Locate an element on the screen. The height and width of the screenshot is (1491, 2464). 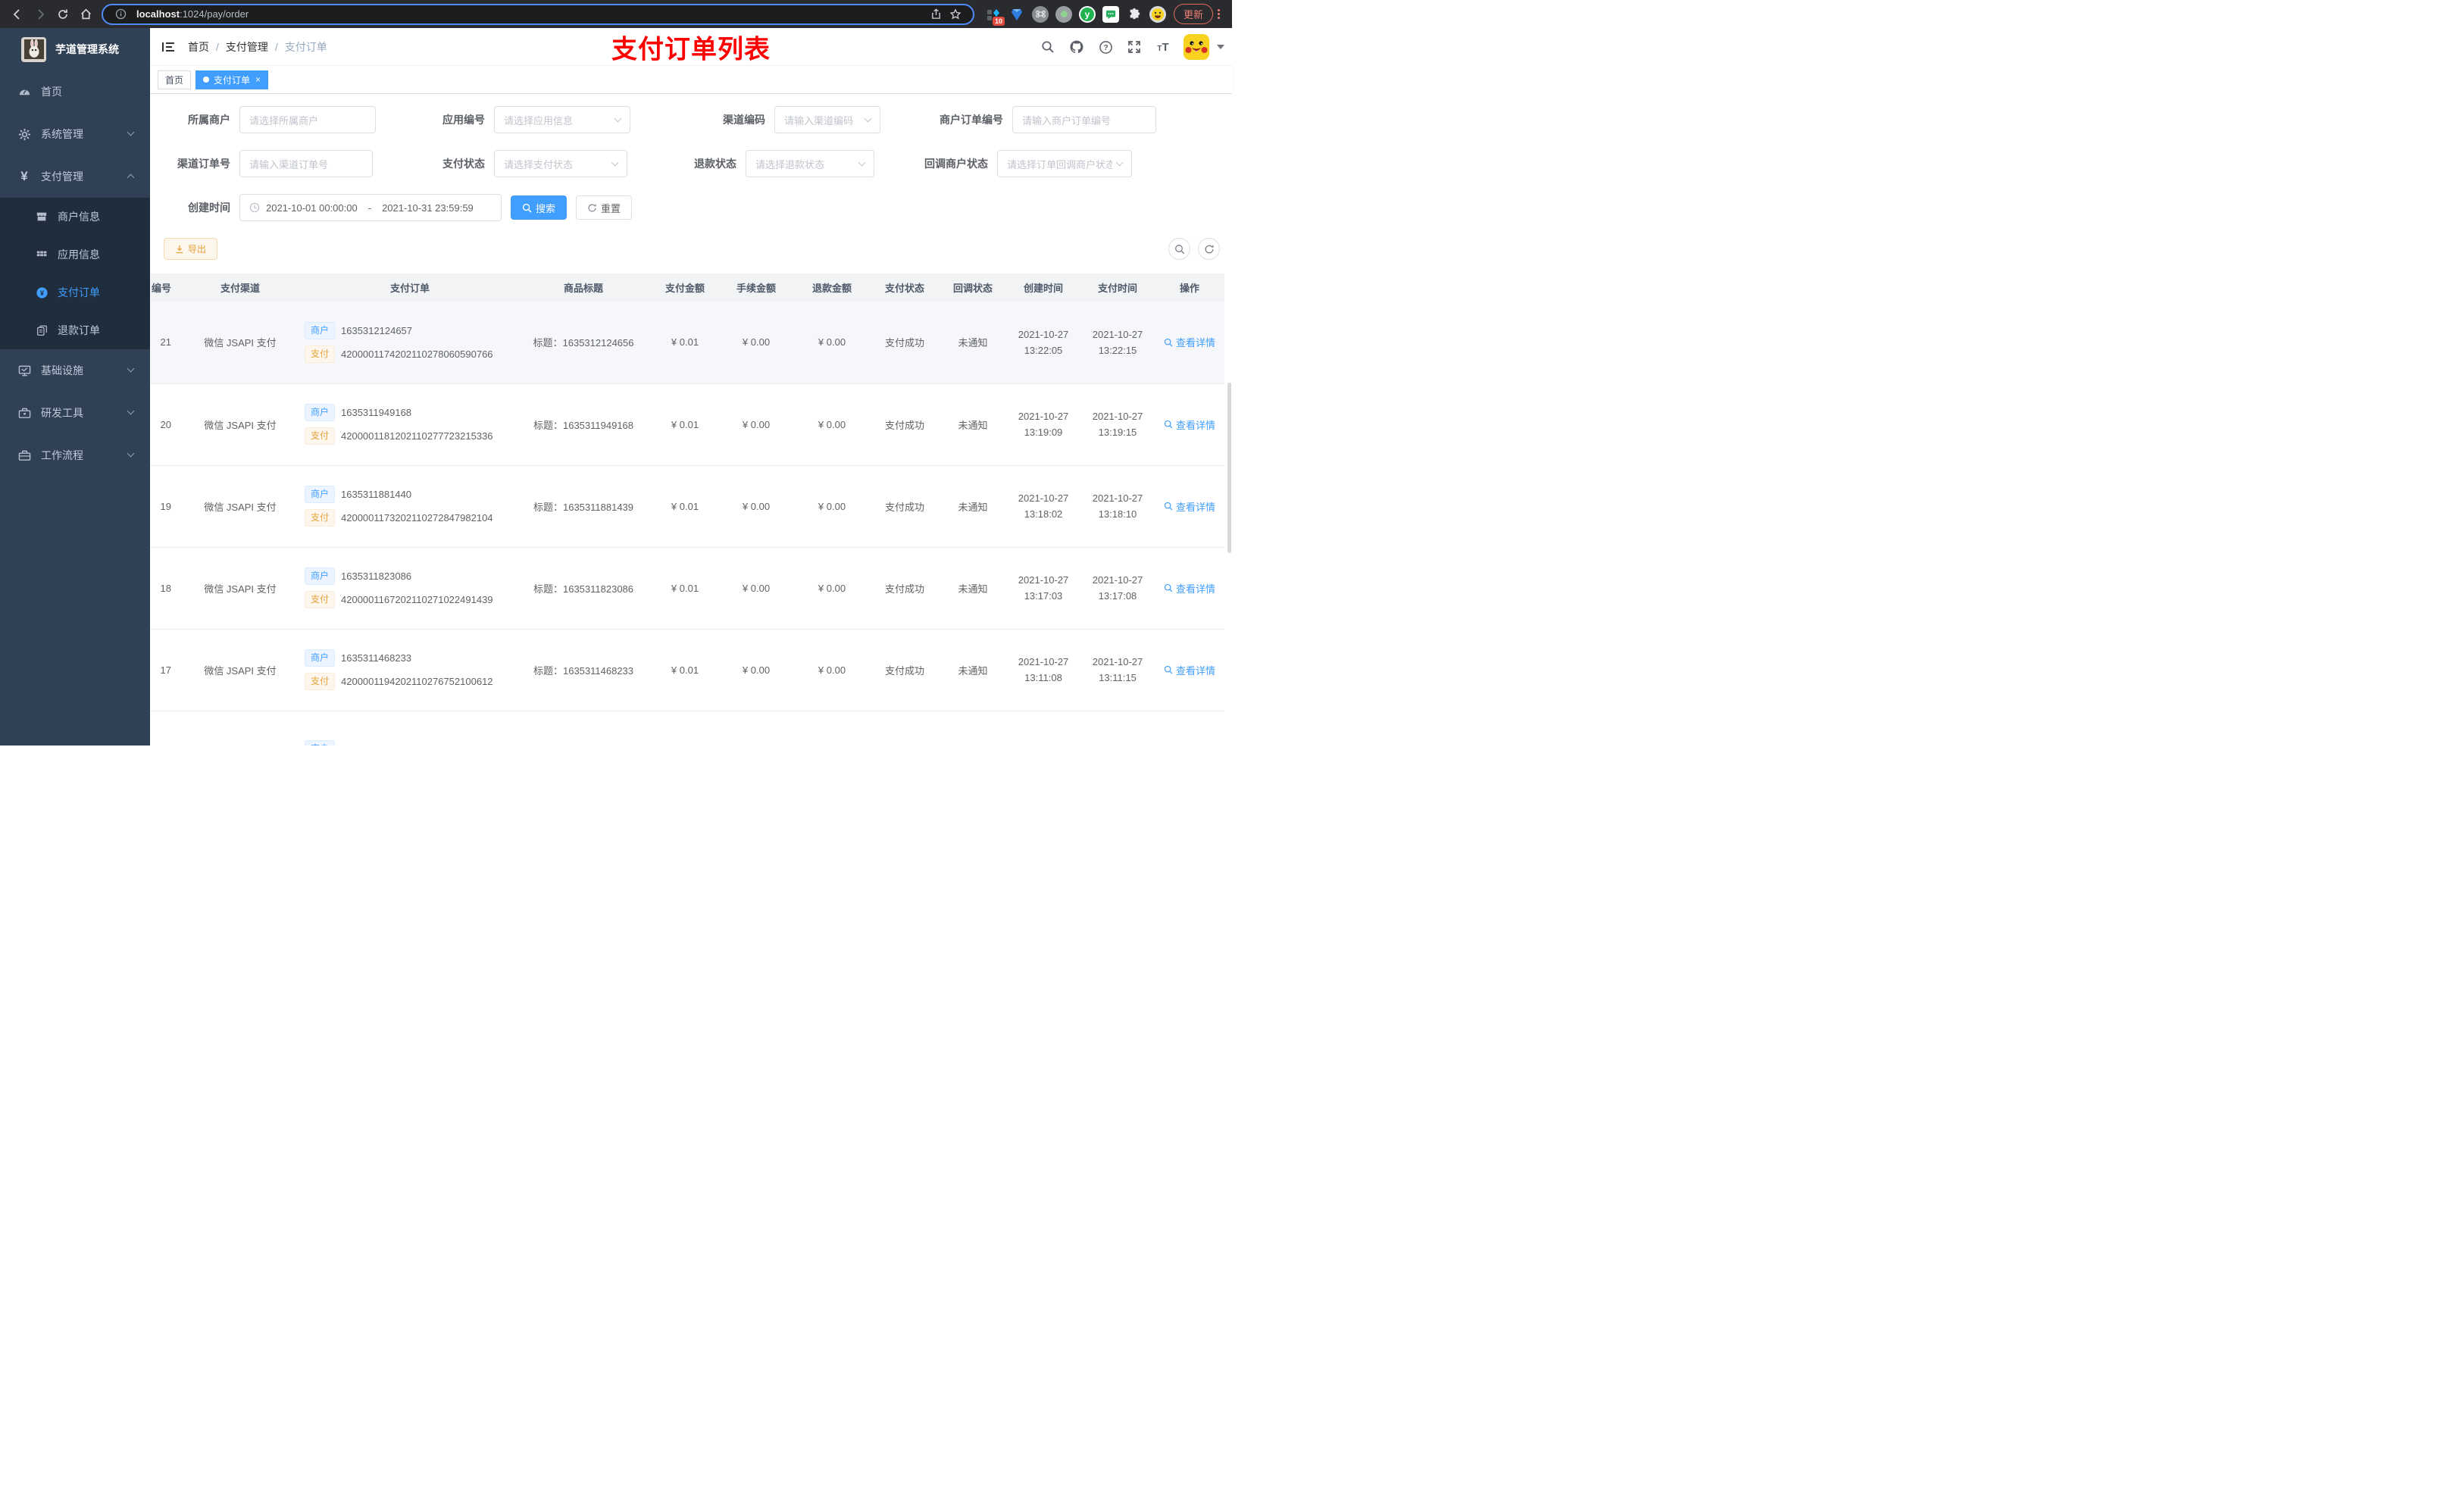
create-time-cell: 2021-10-27 13:11:08 is located at coordinates (1043, 670).